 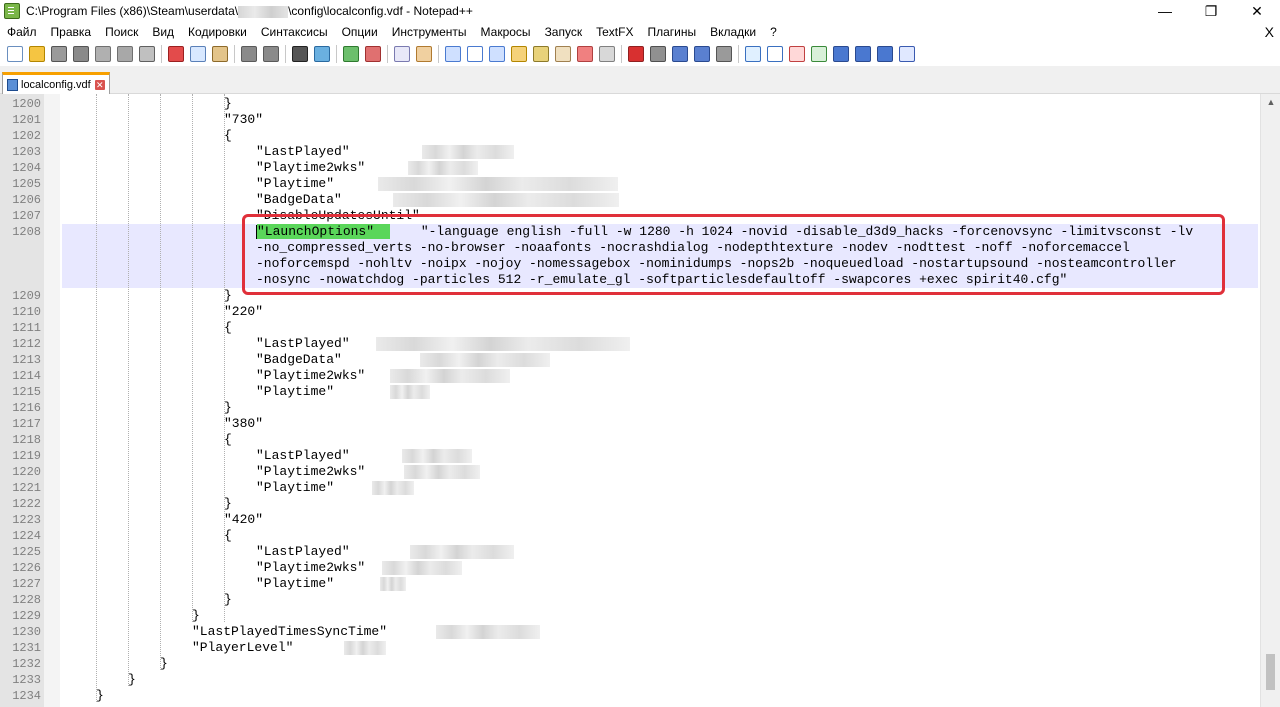 I want to click on menu-window: Вкладки, so click(x=733, y=32).